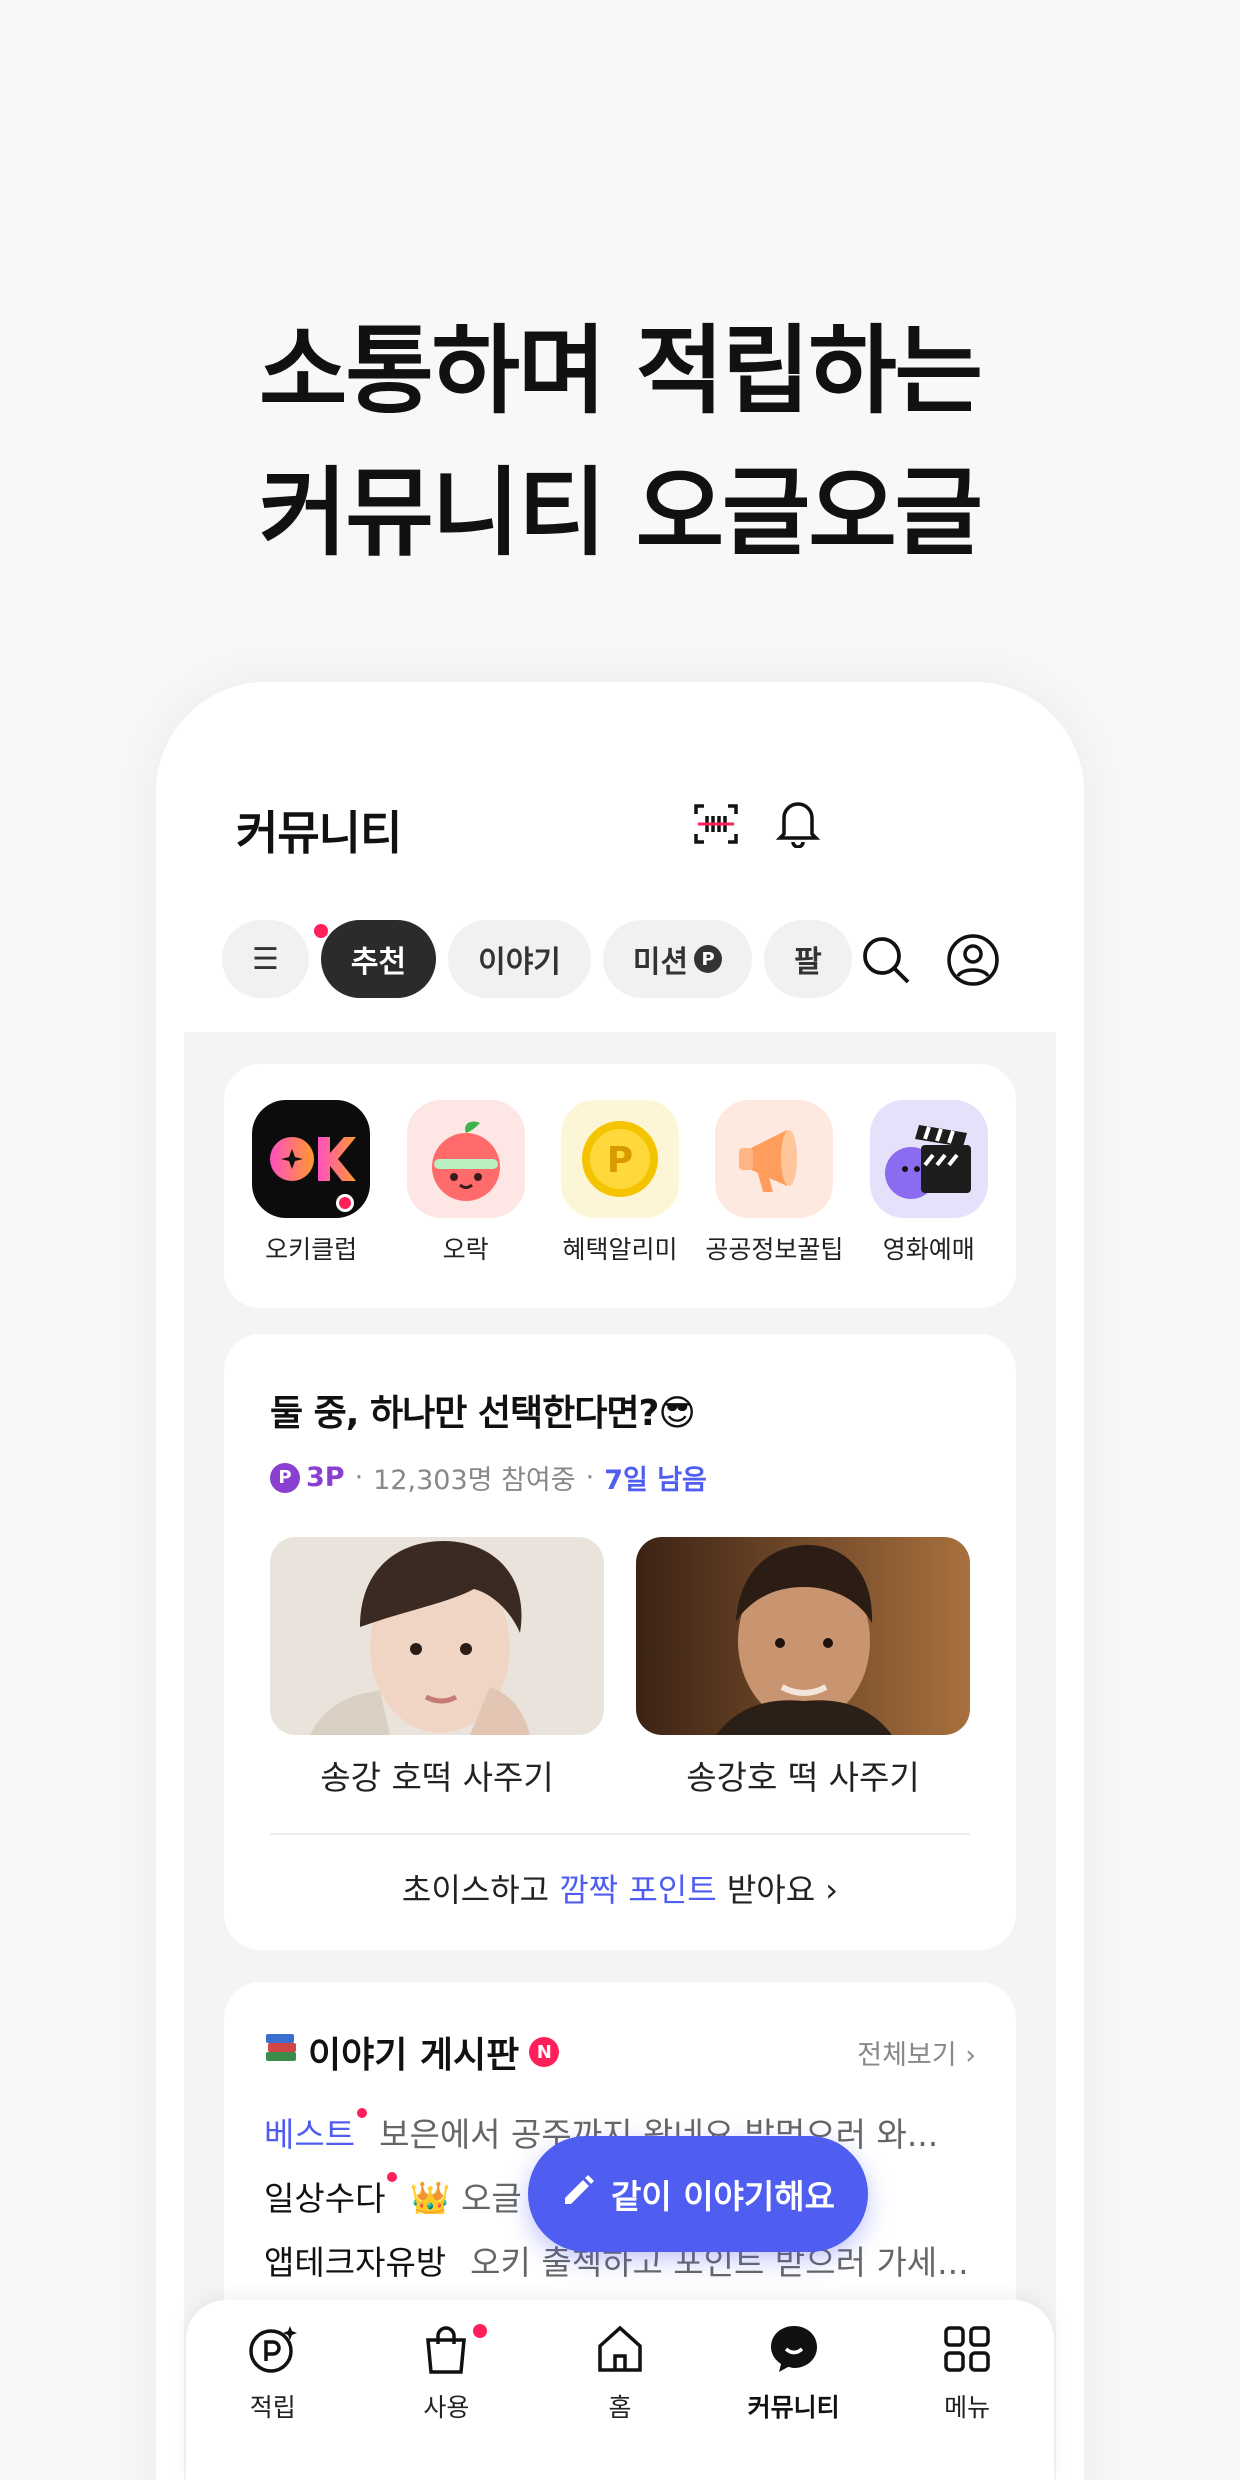  What do you see at coordinates (311, 1204) in the screenshot?
I see `quick-item-okclub: 오키클럽` at bounding box center [311, 1204].